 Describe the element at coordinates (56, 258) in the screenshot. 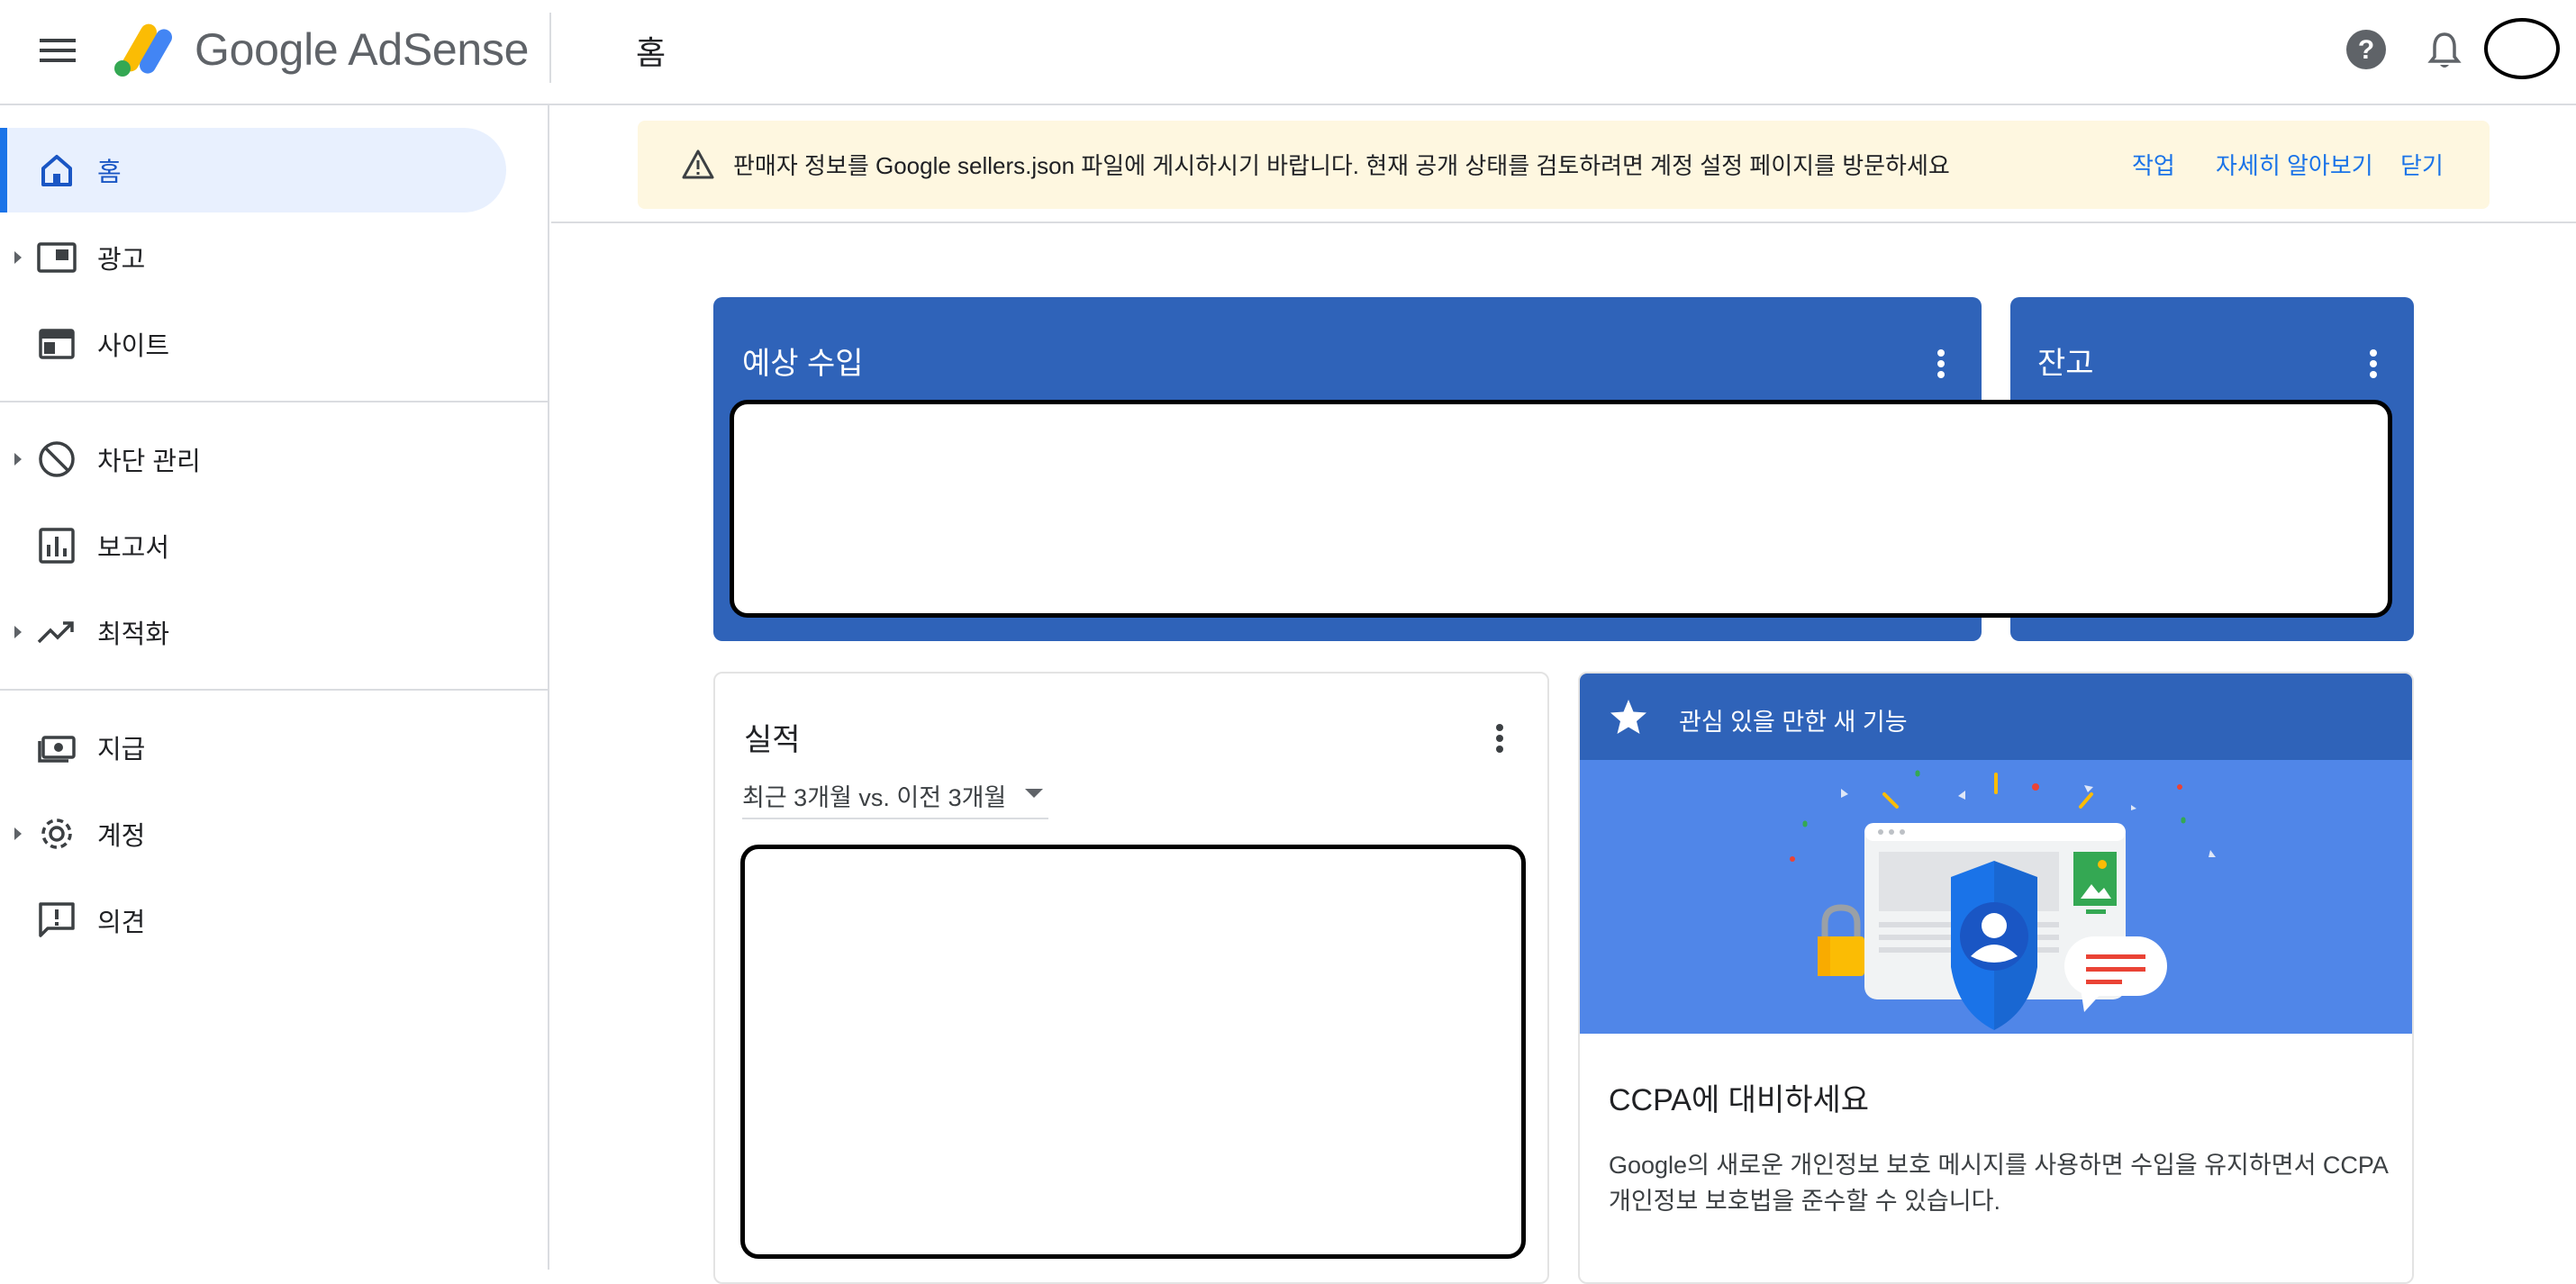

I see `ads-icon` at that location.